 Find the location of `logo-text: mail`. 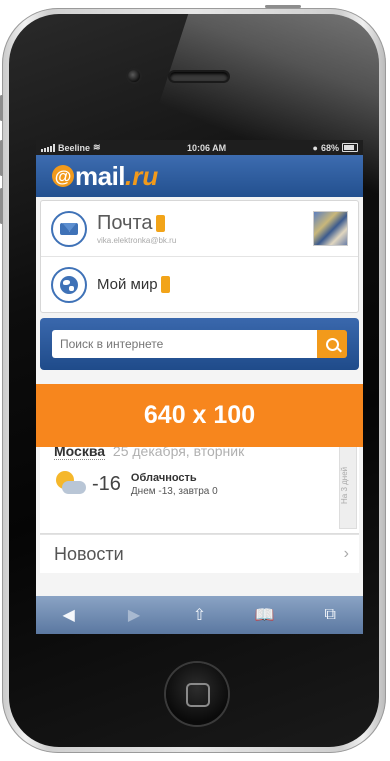

logo-text: mail is located at coordinates (100, 176).